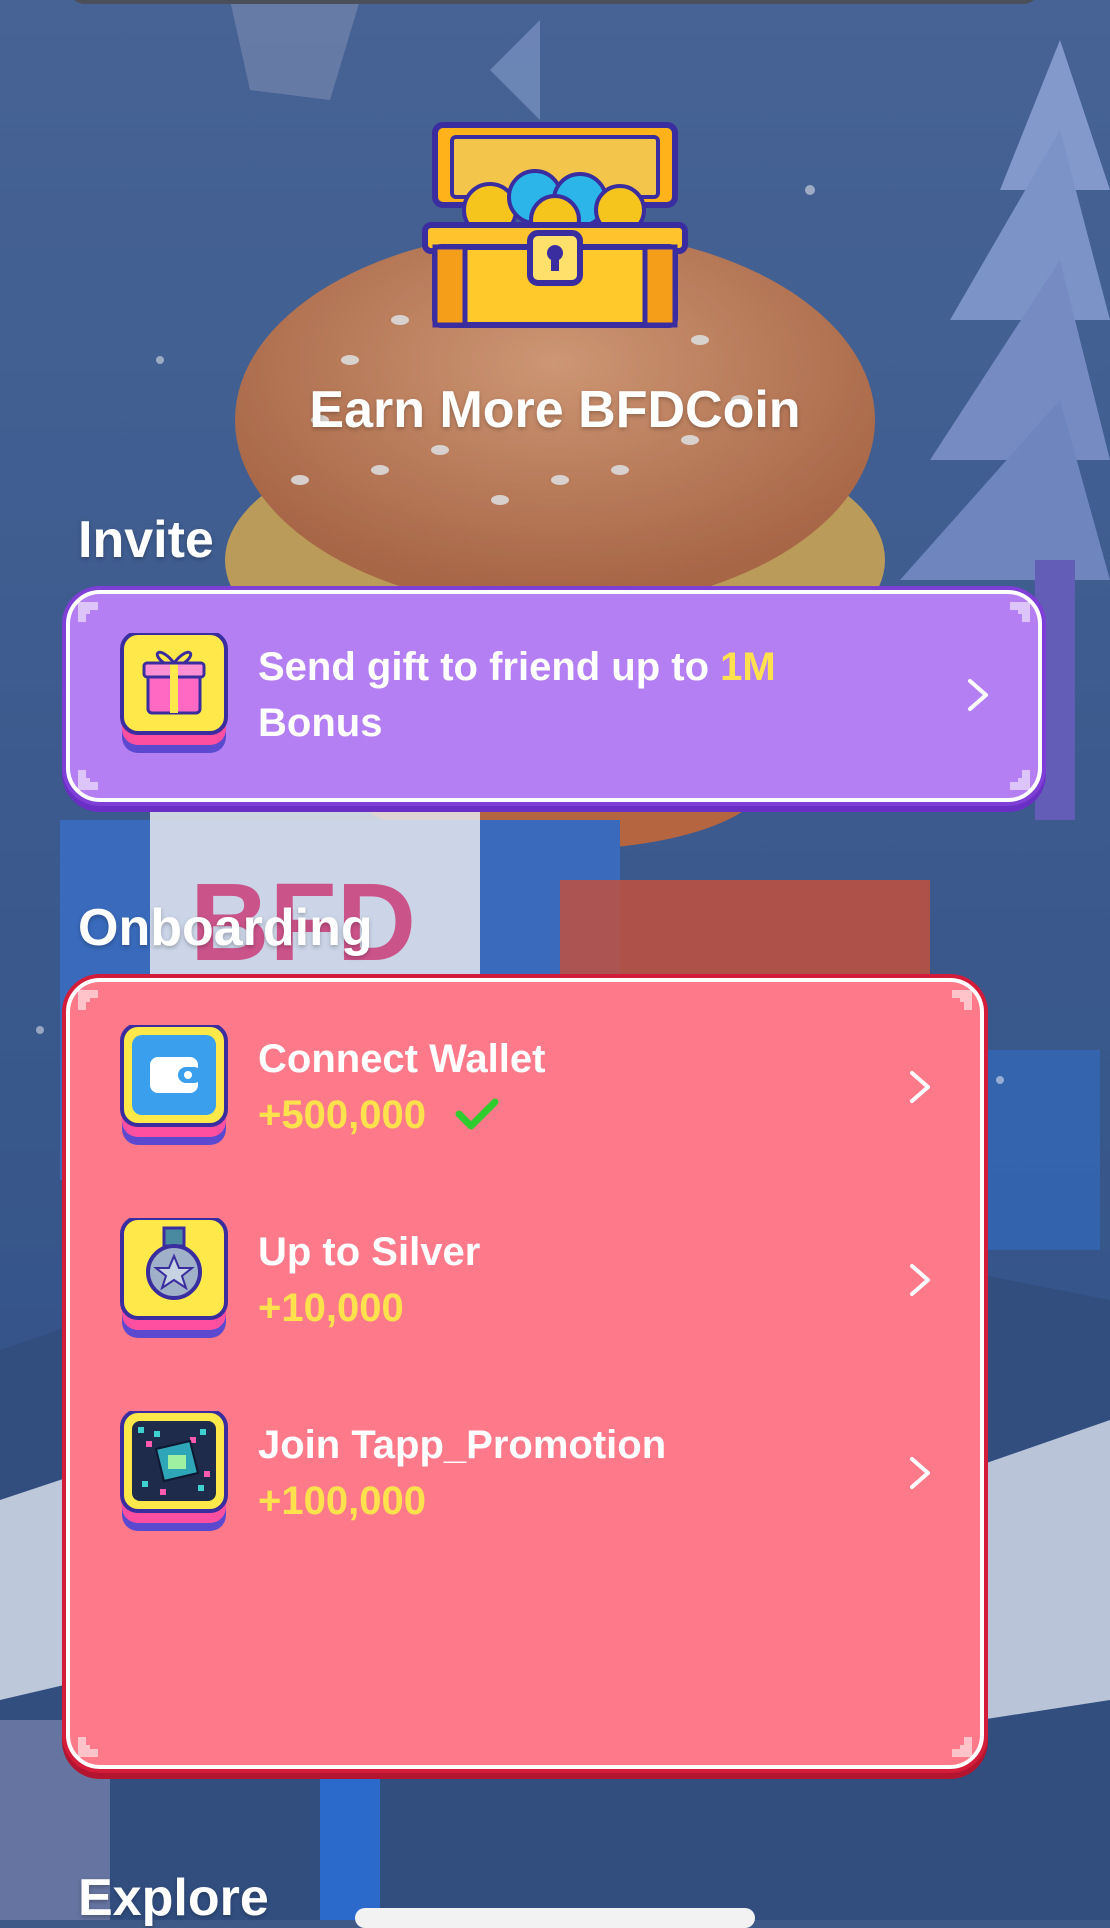  I want to click on gift-icon, so click(174, 693).